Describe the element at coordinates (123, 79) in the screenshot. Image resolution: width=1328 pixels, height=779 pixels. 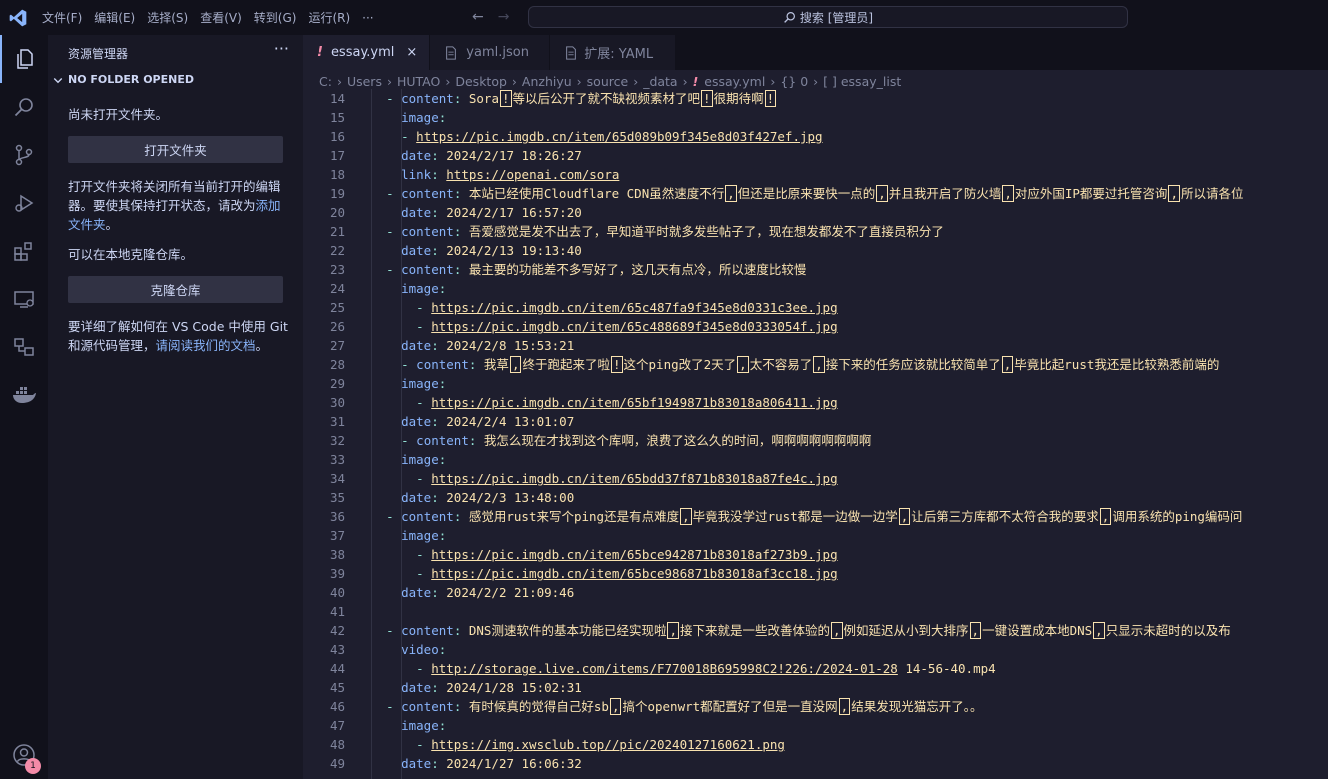
I see `no-folder-section-header: NO FOLDER OPENED` at that location.